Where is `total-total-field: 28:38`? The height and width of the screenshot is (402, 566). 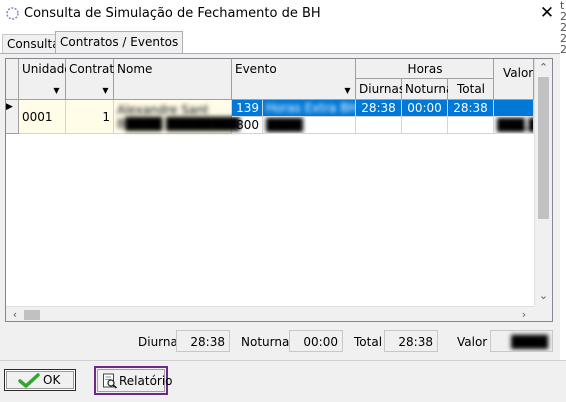
total-total-field: 28:38 is located at coordinates (411, 341).